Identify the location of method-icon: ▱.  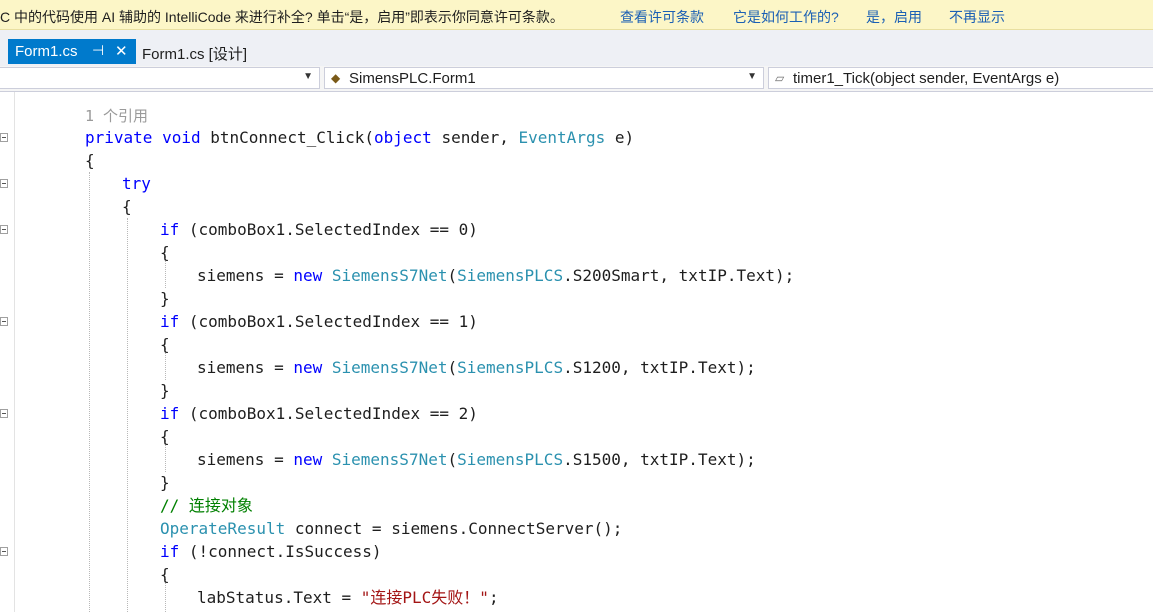
(780, 78).